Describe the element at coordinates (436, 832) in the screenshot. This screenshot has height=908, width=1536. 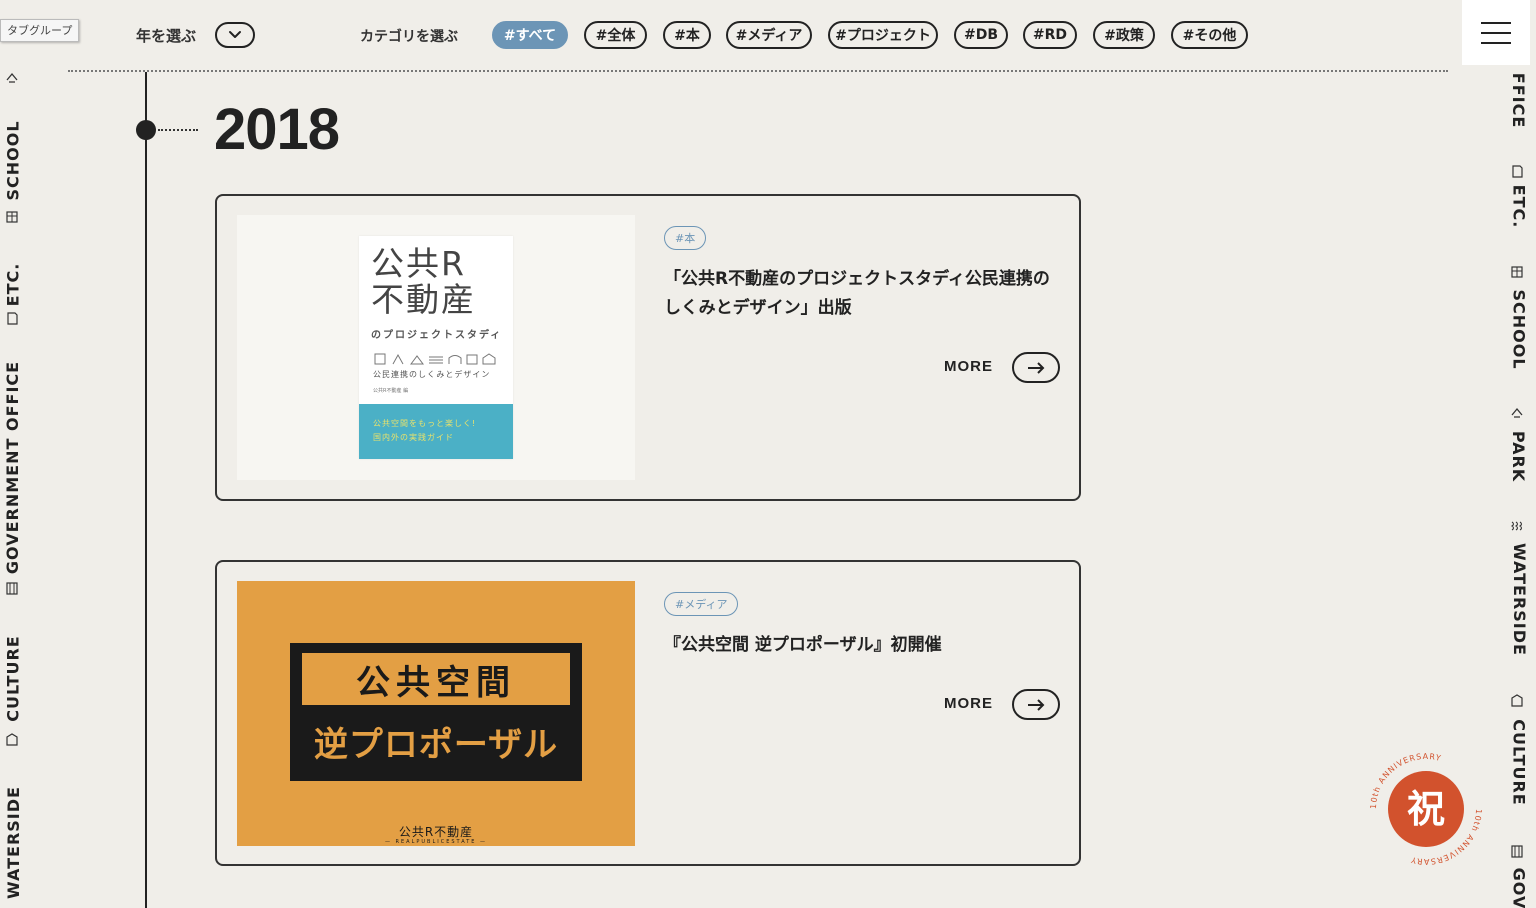
I see `logo: 公共R不動産` at that location.